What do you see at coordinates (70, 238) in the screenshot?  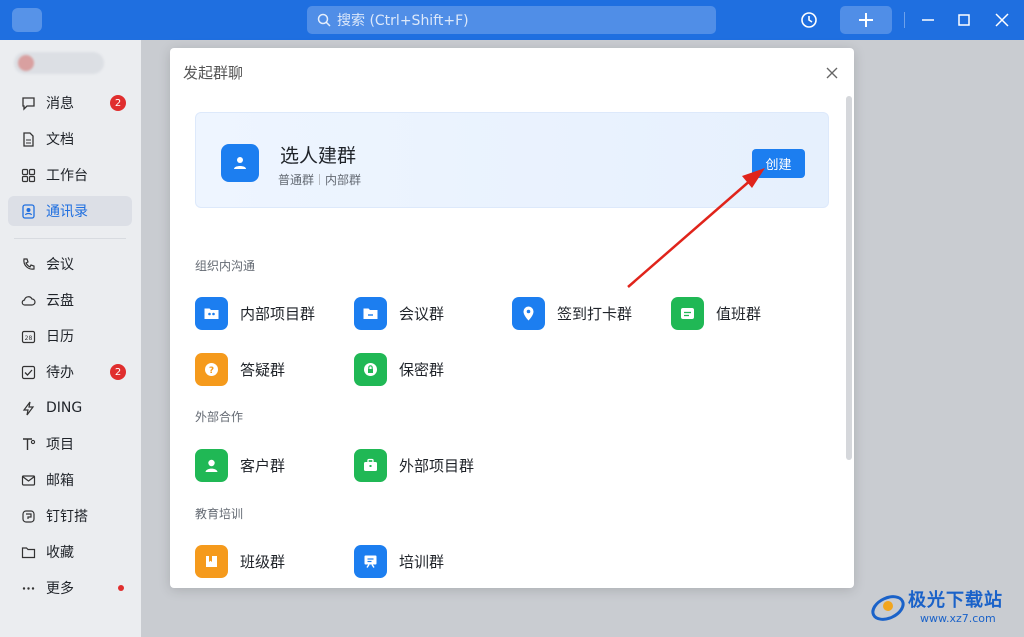 I see `sidebar-divider` at bounding box center [70, 238].